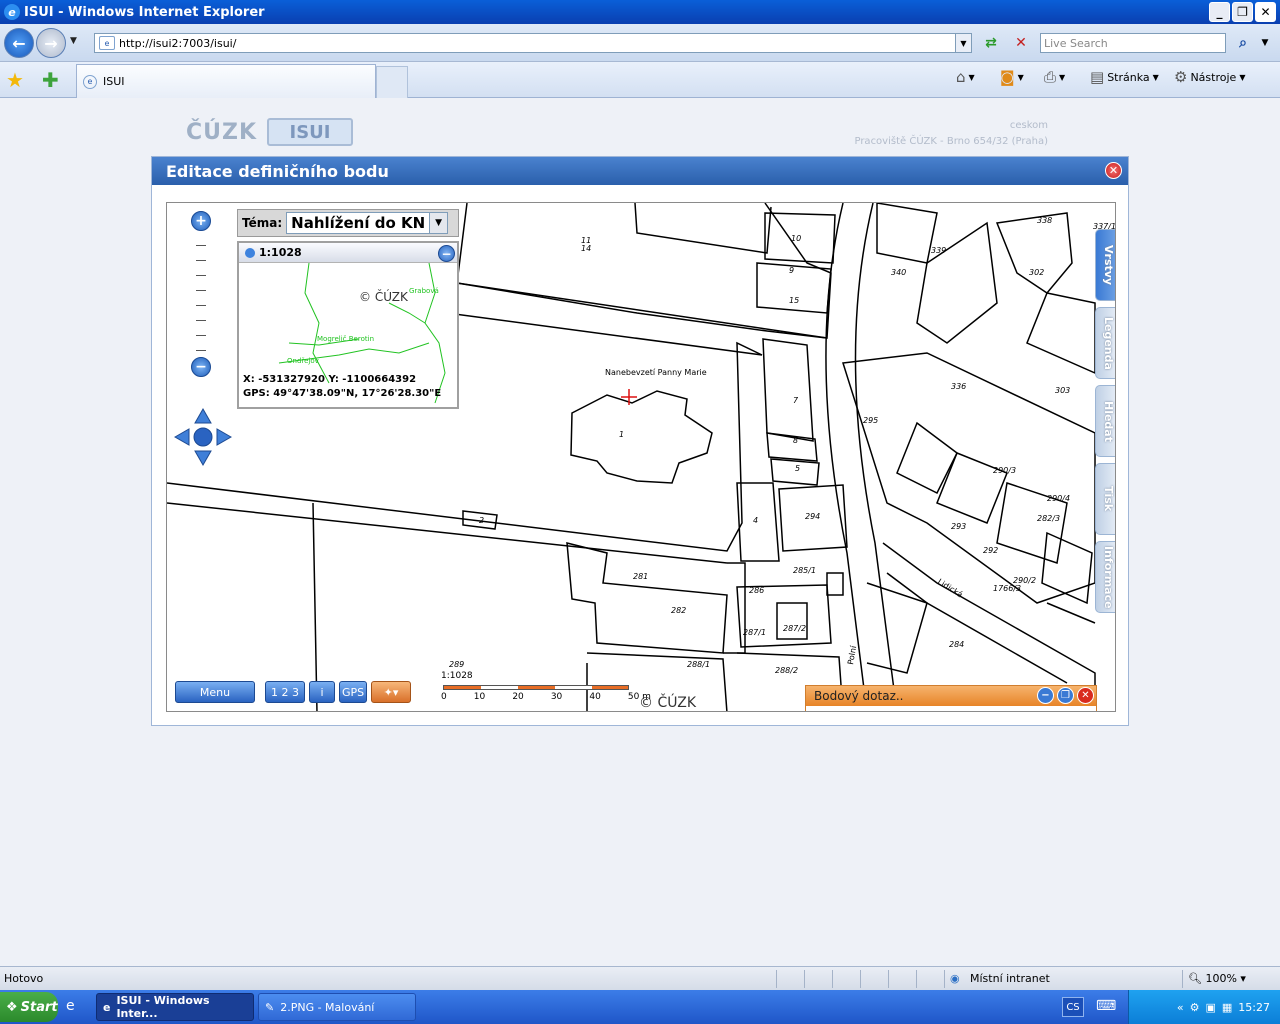  What do you see at coordinates (90, 81) in the screenshot?
I see `tab-page-icon: e` at bounding box center [90, 81].